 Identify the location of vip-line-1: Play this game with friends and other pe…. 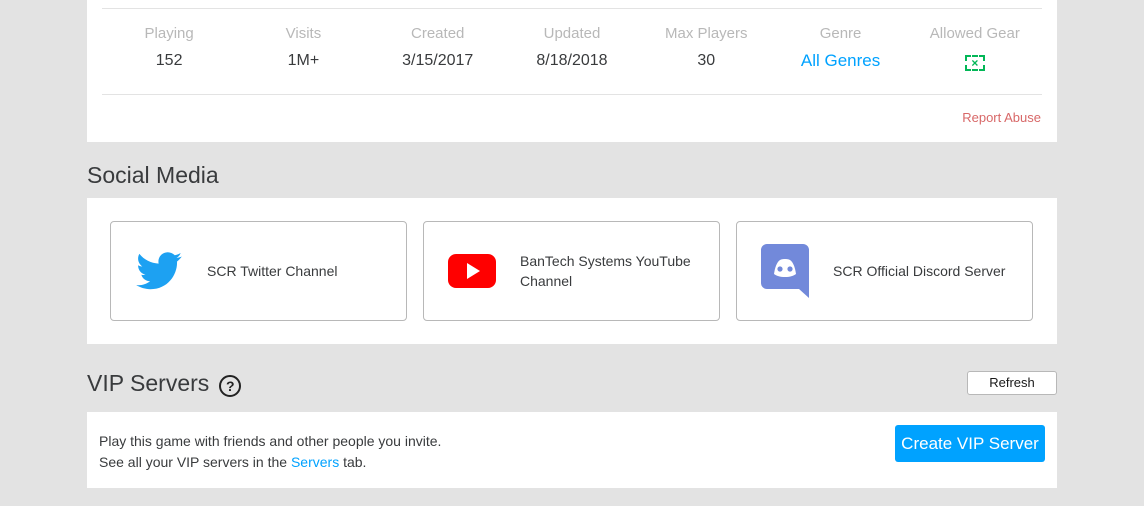
(270, 441).